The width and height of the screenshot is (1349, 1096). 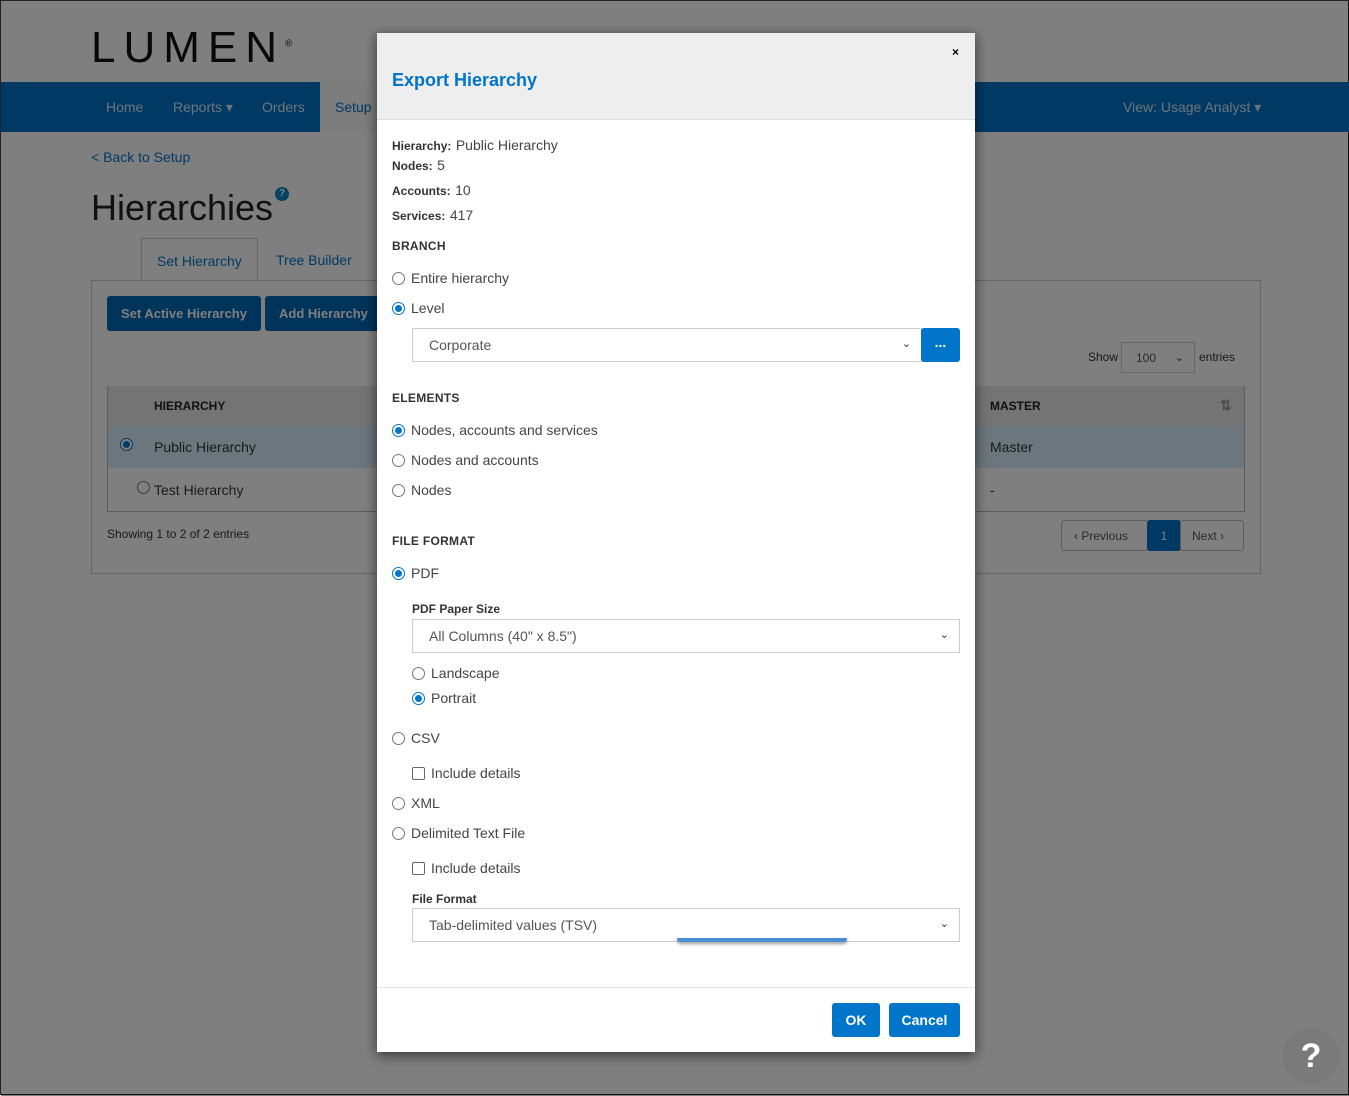 What do you see at coordinates (686, 636) in the screenshot?
I see `pdf-paper-size-select: All Columns (40" x 8.5") ⌄` at bounding box center [686, 636].